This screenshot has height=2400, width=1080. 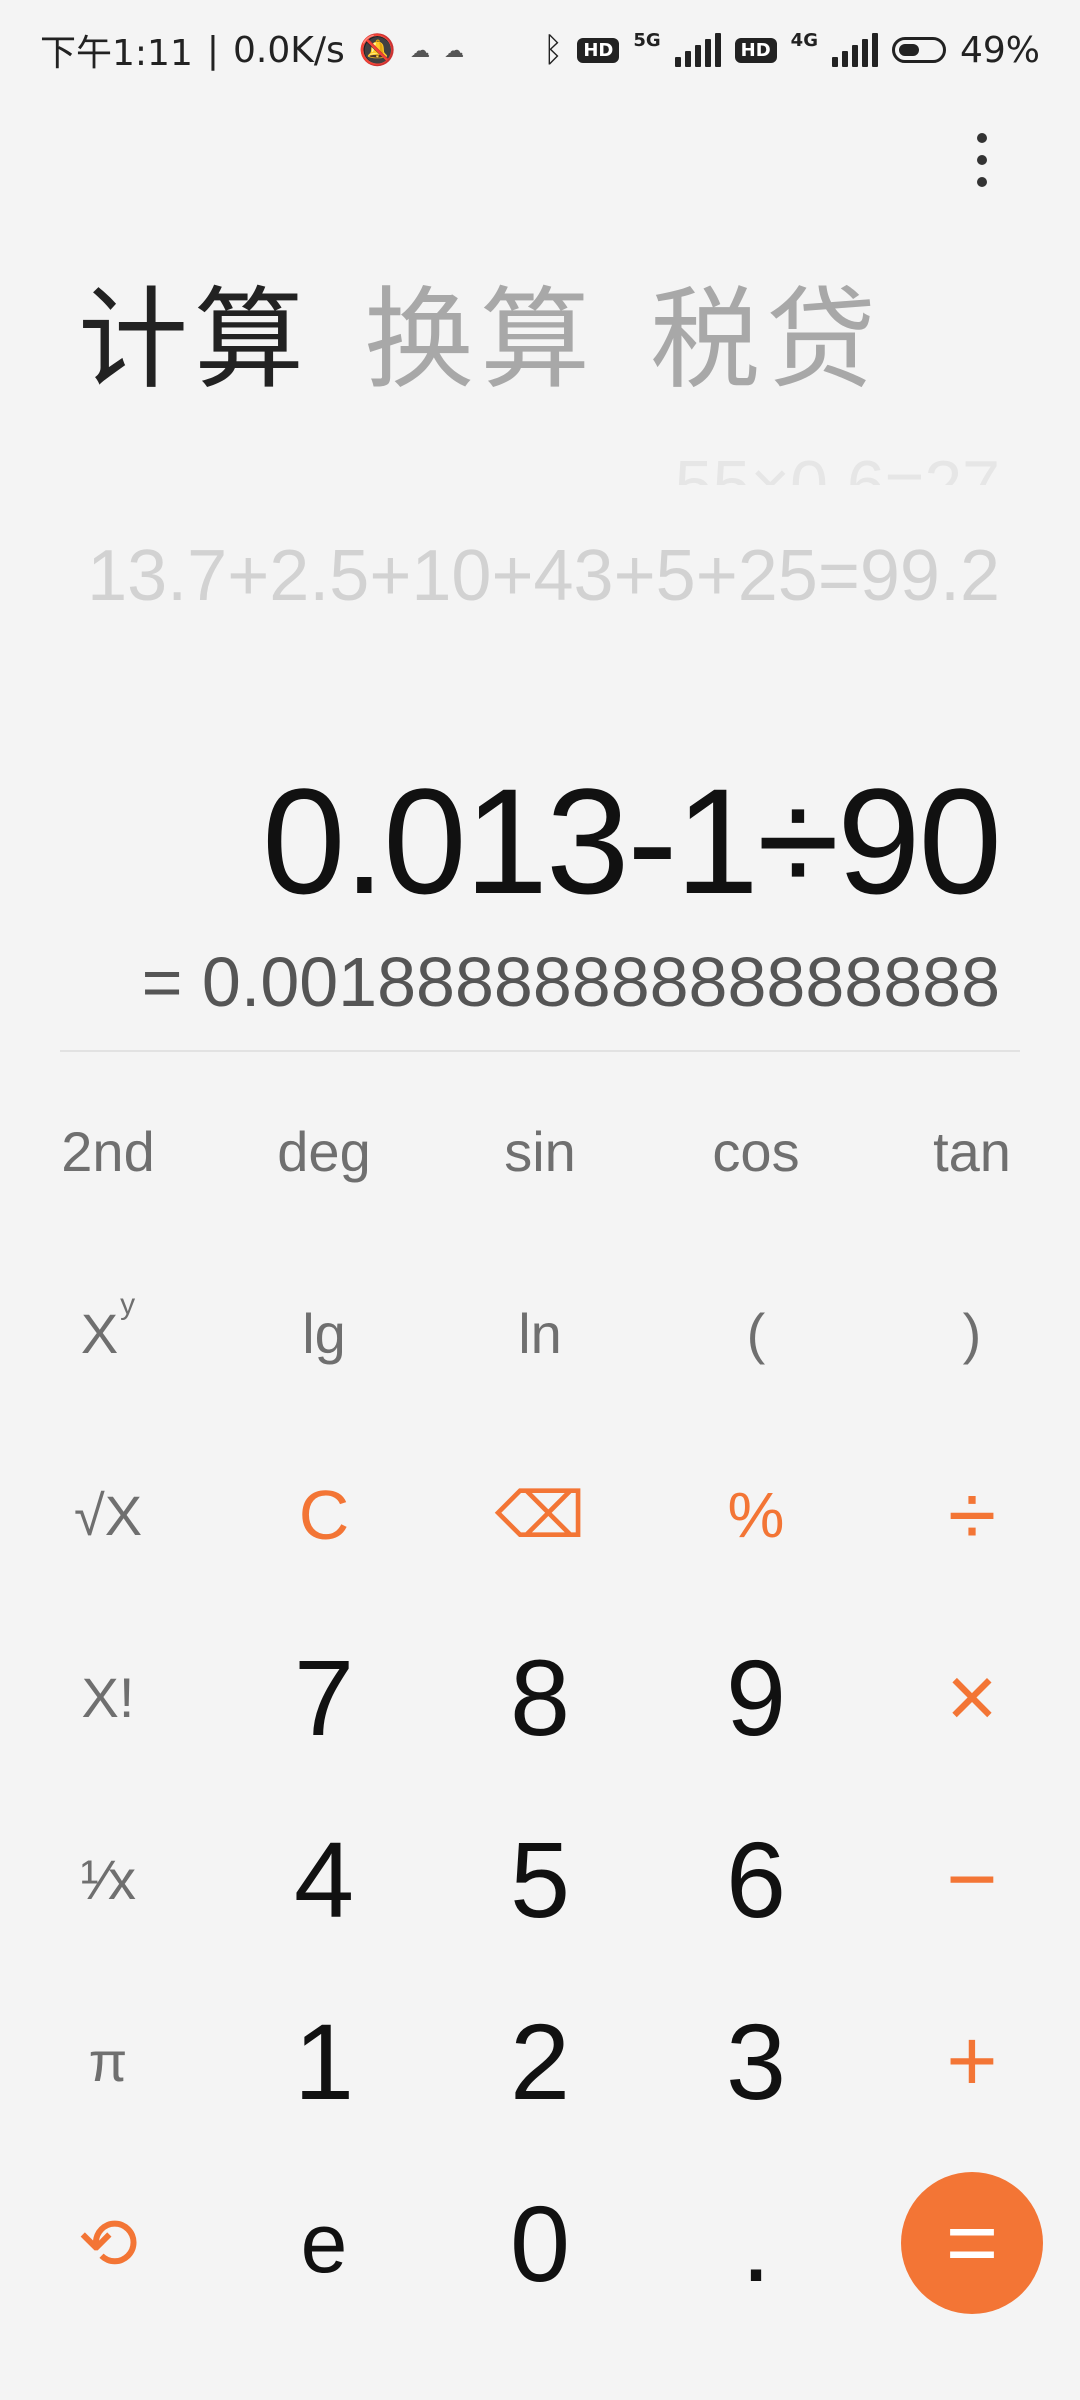 What do you see at coordinates (972, 1515) in the screenshot?
I see `divide-button: ÷` at bounding box center [972, 1515].